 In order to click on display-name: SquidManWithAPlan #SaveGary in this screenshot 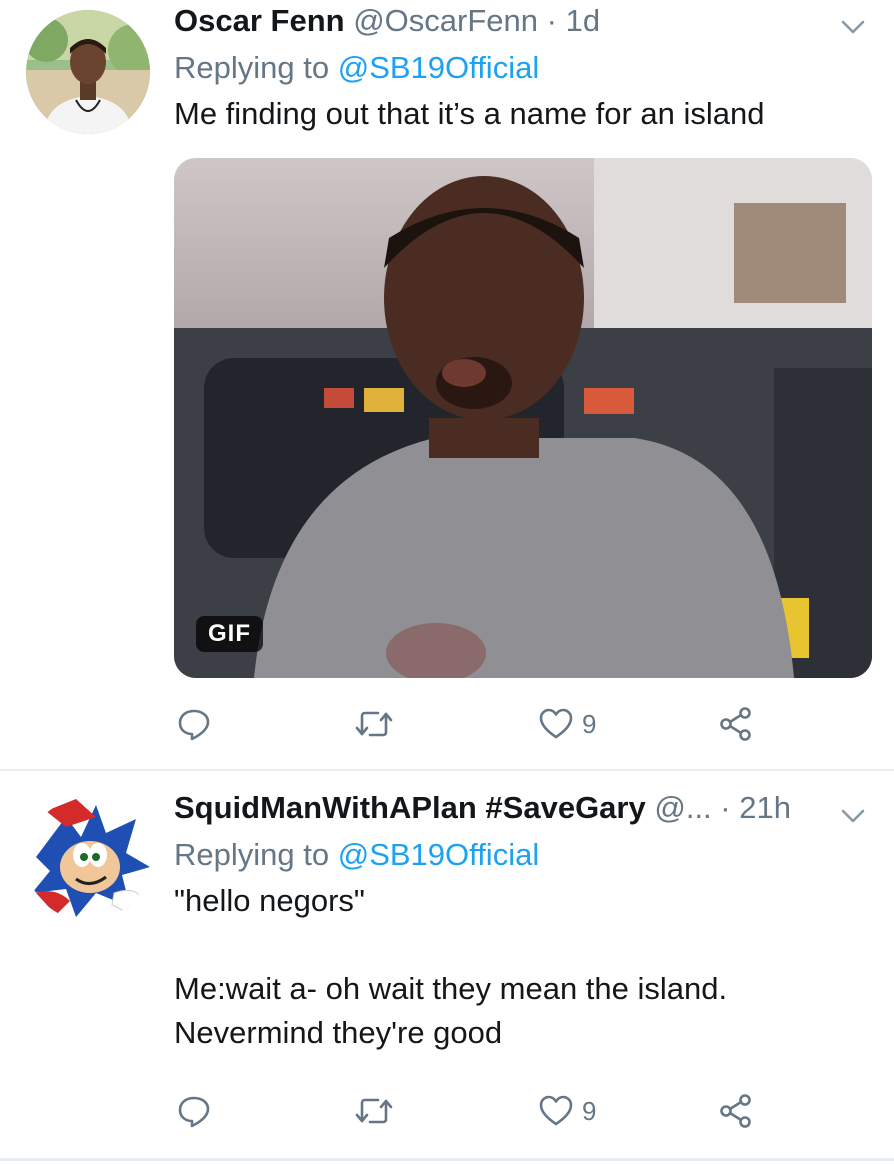, I will do `click(410, 807)`.